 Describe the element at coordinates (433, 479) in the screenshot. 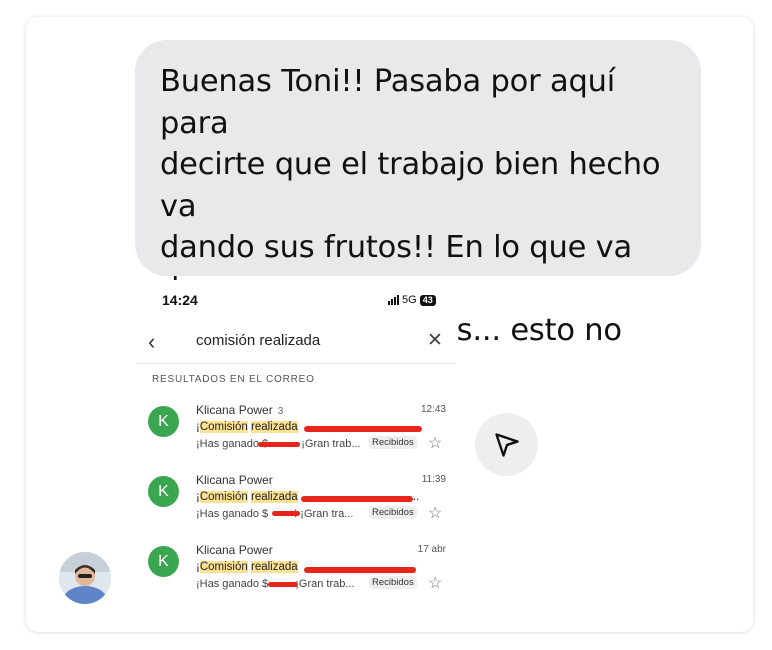

I see `email-time: 11:39` at that location.